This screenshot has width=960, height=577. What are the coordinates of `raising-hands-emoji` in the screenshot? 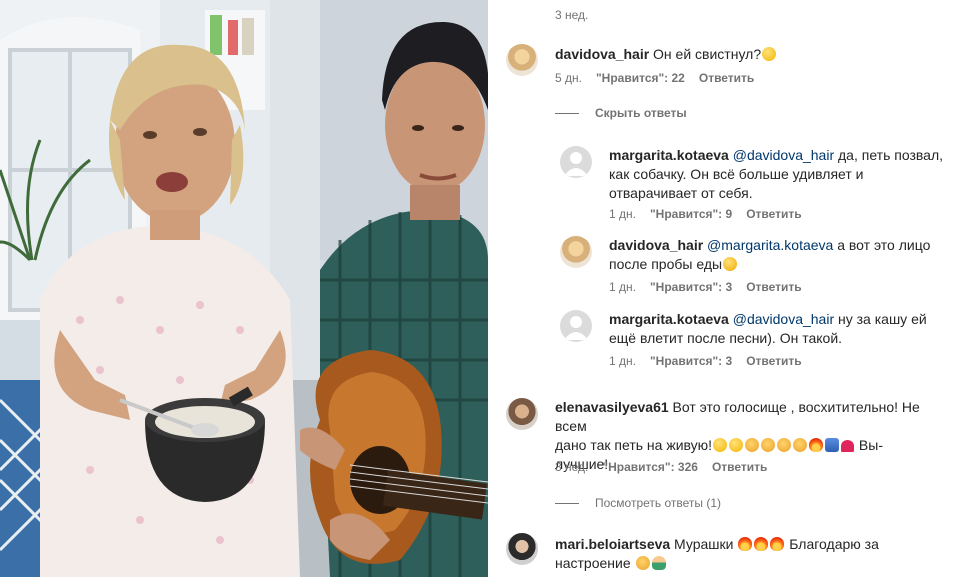 It's located at (832, 445).